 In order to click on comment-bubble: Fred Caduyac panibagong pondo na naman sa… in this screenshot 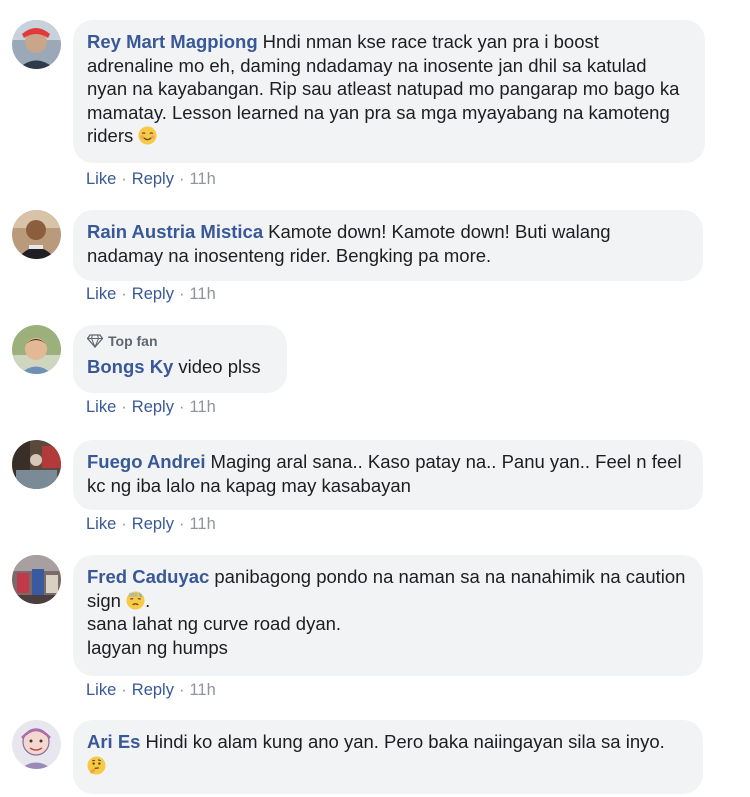, I will do `click(388, 615)`.